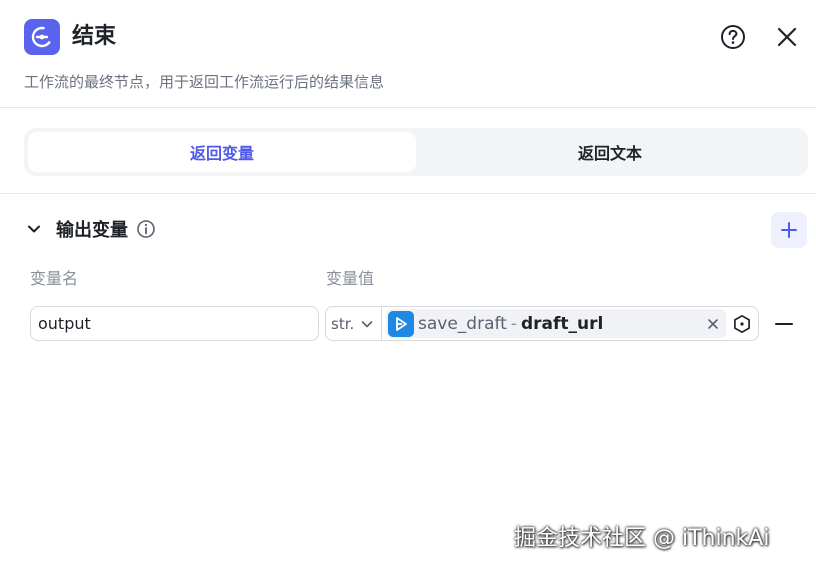 The image size is (816, 570). What do you see at coordinates (408, 193) in the screenshot?
I see `divider` at bounding box center [408, 193].